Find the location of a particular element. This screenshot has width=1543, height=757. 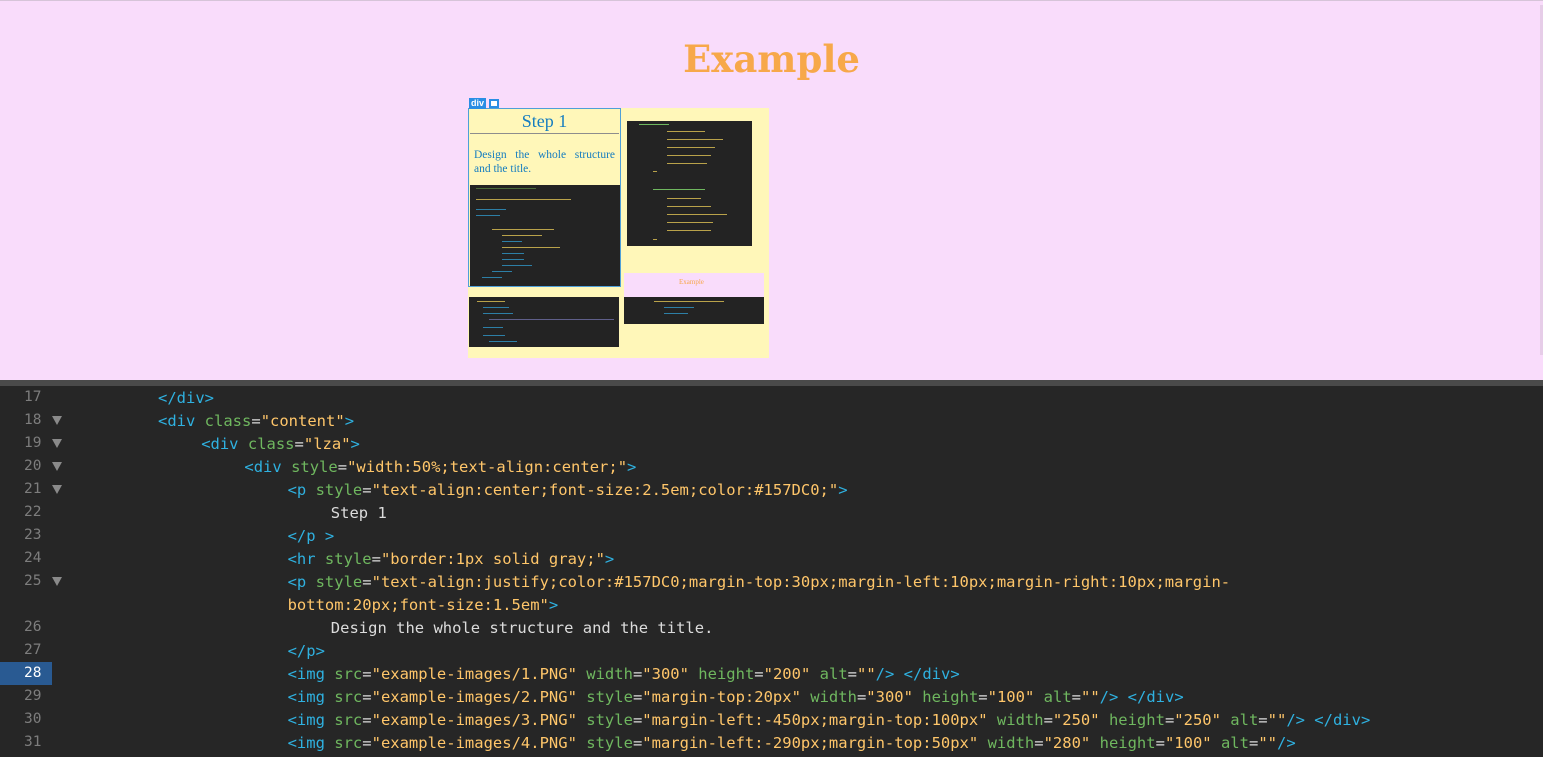

line-number: 17 is located at coordinates (33, 397).